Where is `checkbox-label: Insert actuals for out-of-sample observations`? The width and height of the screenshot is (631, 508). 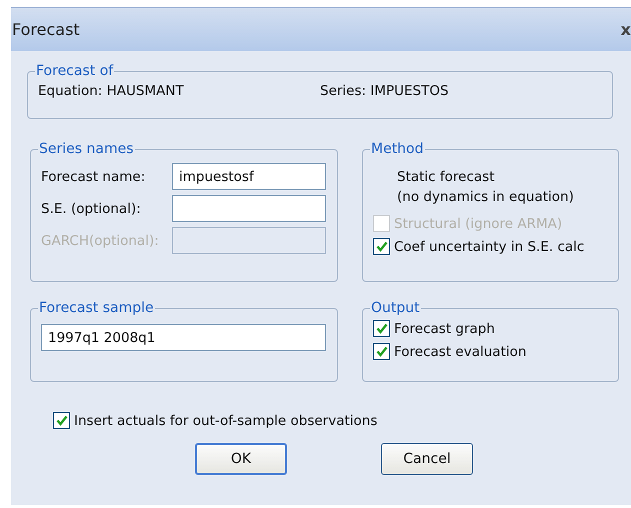
checkbox-label: Insert actuals for out-of-sample observations is located at coordinates (226, 420).